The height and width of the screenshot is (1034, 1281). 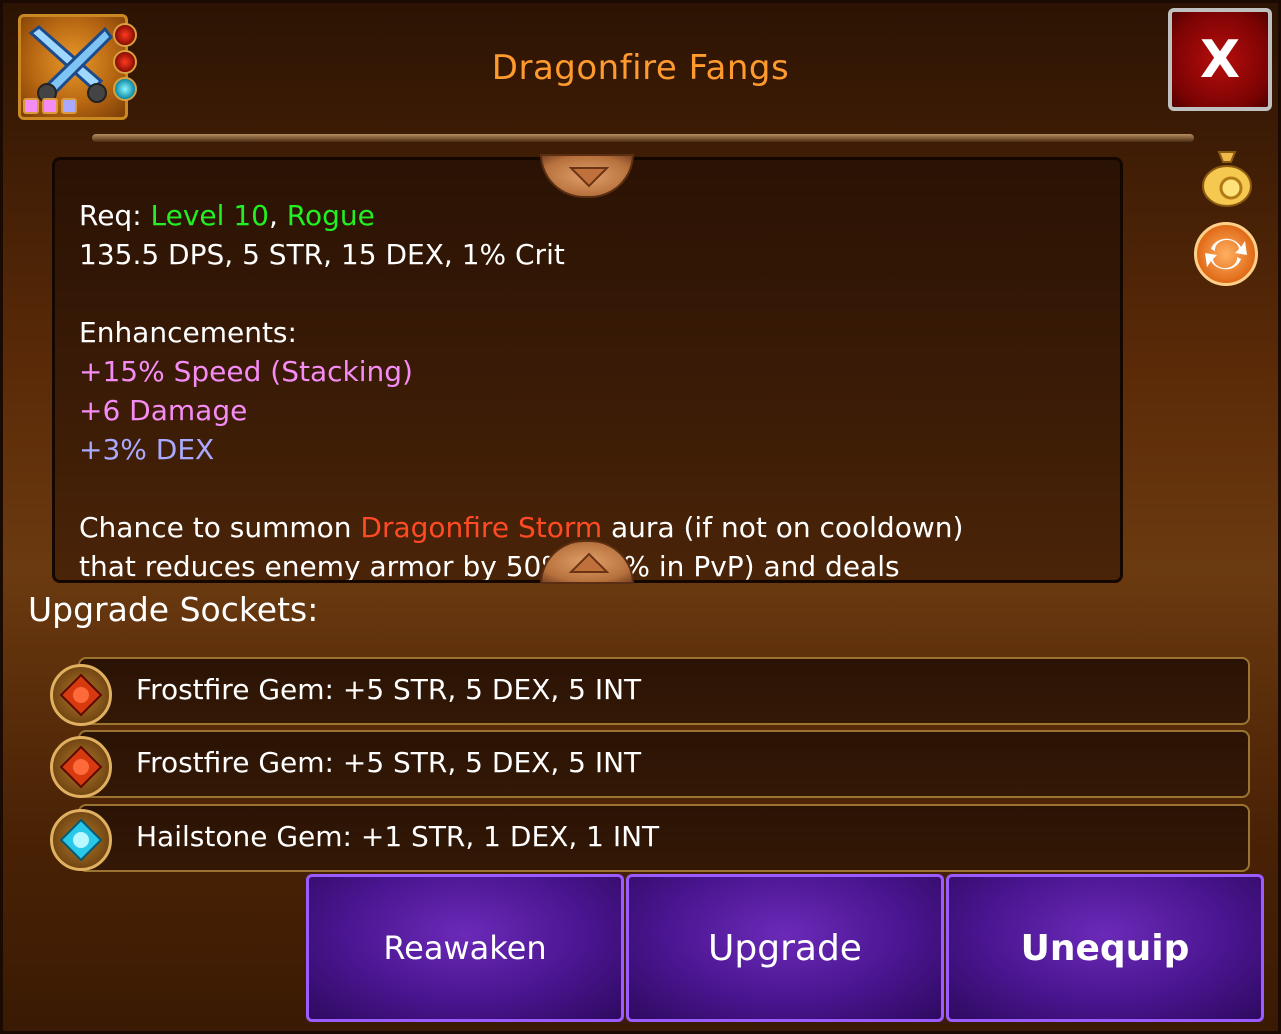 What do you see at coordinates (173, 609) in the screenshot?
I see `upgrade-sockets-heading: Upgrade Sockets:` at bounding box center [173, 609].